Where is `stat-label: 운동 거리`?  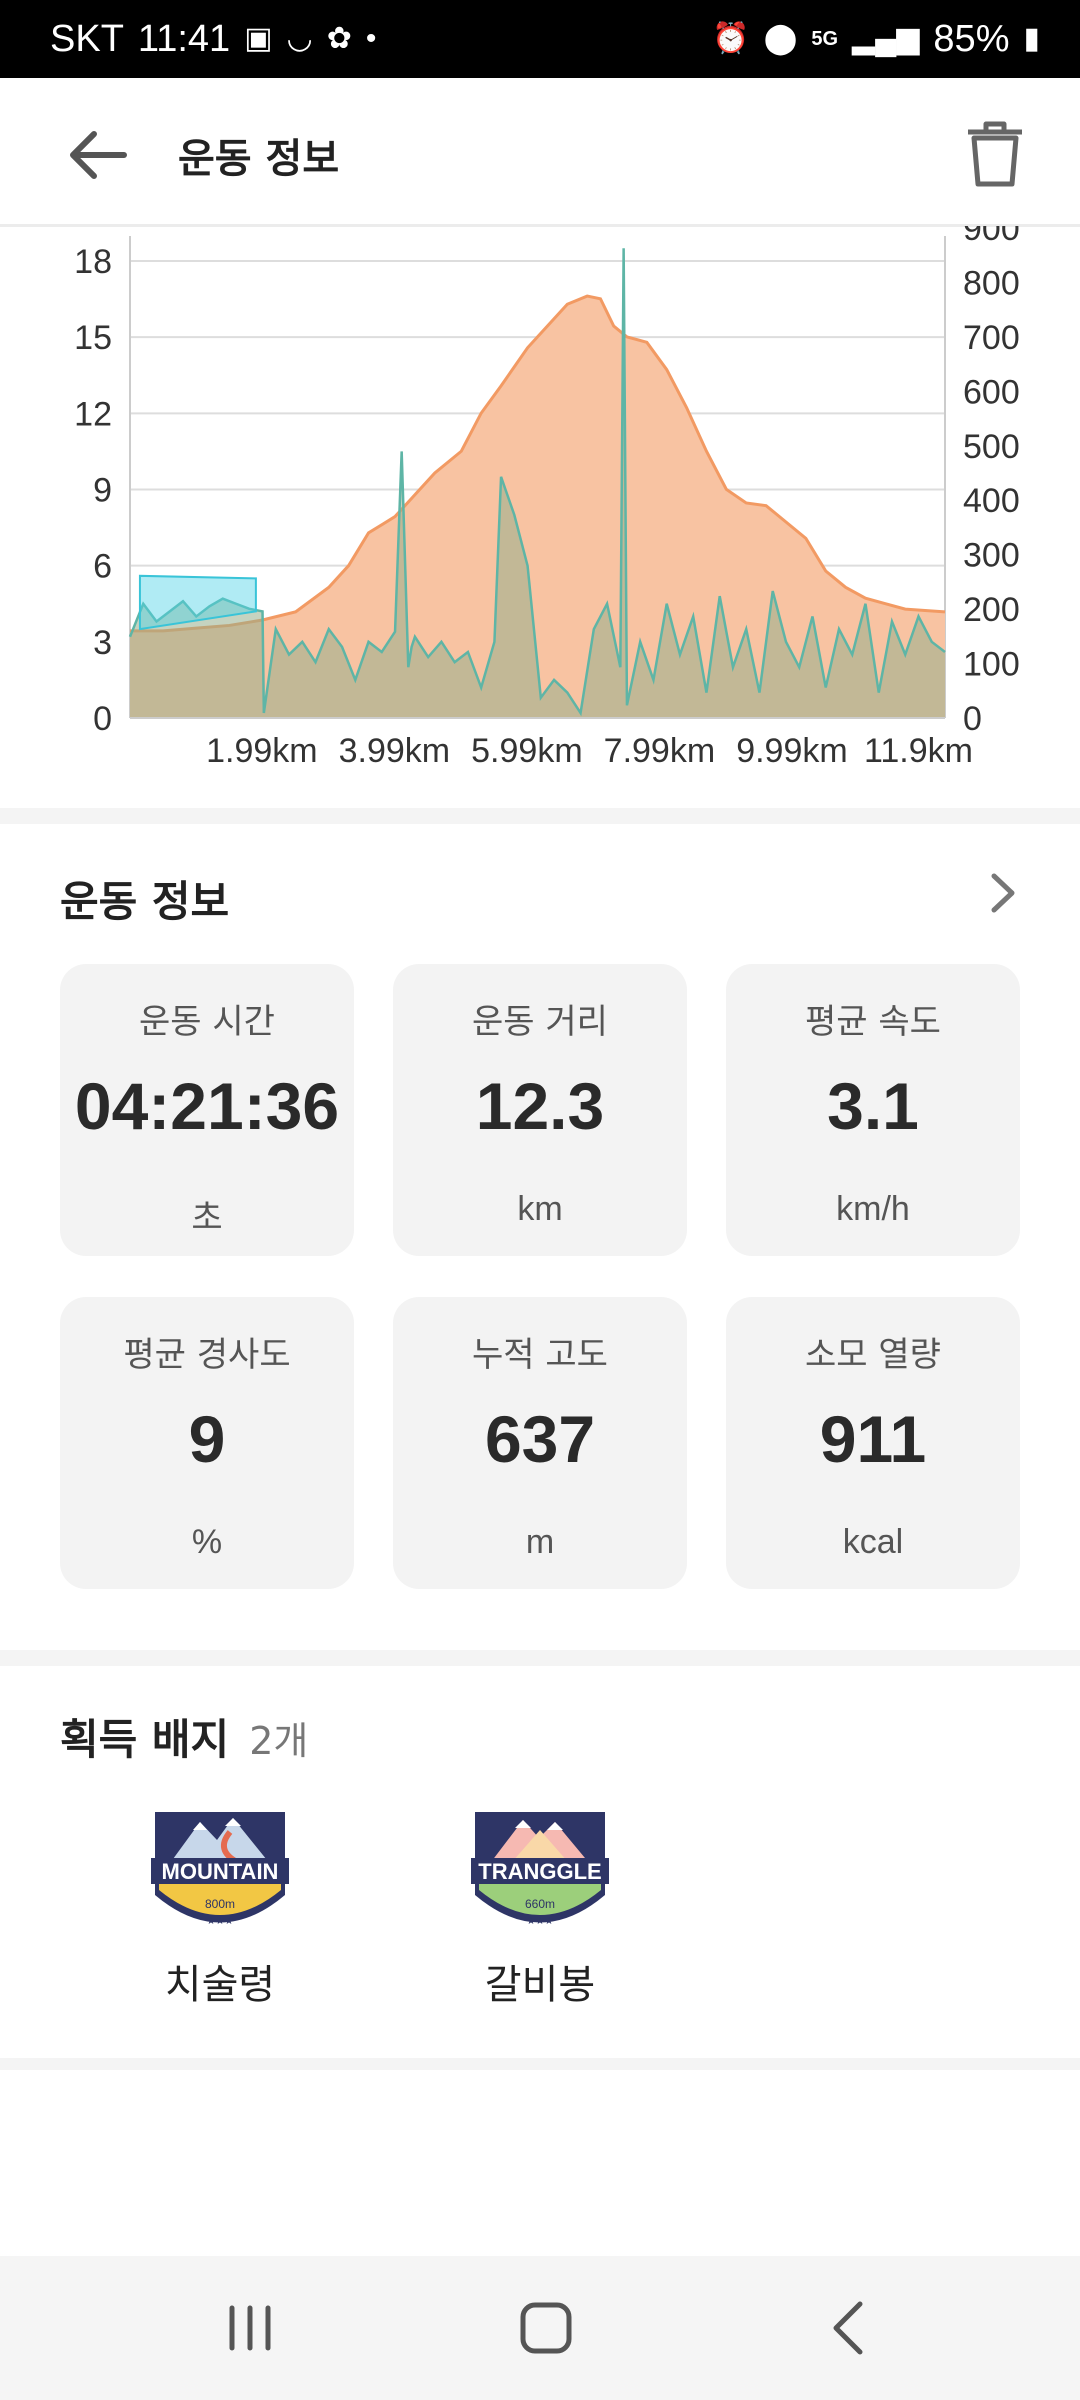 stat-label: 운동 거리 is located at coordinates (540, 1022).